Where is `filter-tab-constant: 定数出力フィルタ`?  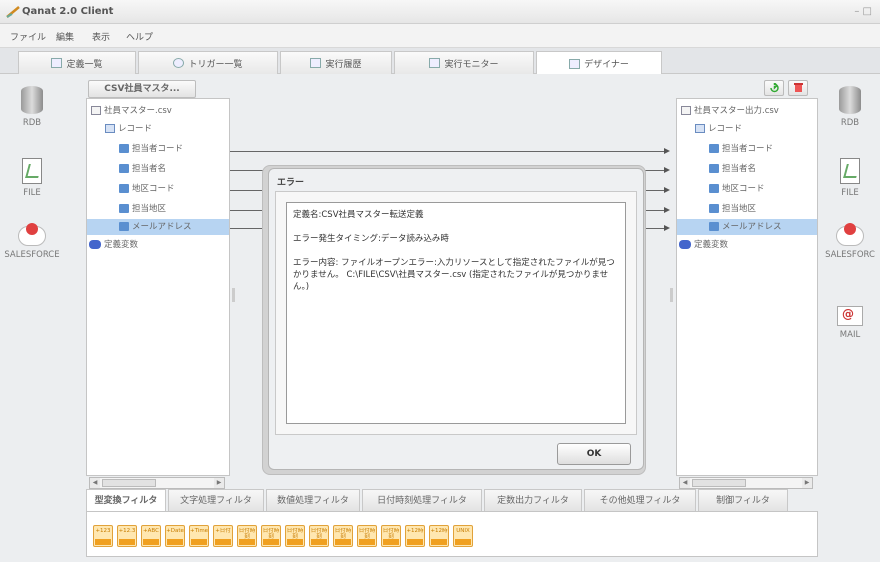 filter-tab-constant: 定数出力フィルタ is located at coordinates (533, 500).